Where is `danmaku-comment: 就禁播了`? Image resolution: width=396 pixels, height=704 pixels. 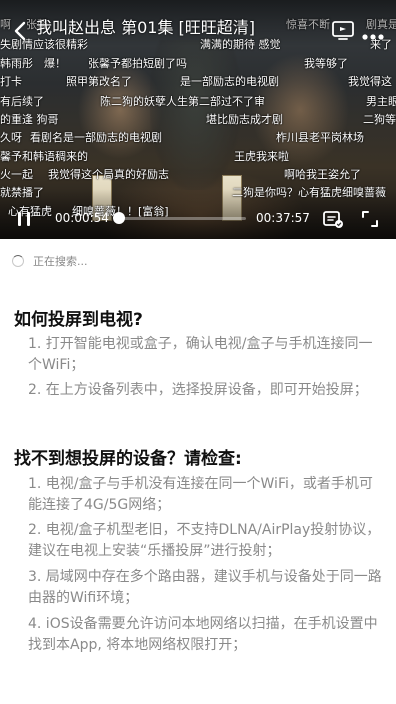
danmaku-comment: 就禁播了 is located at coordinates (22, 192).